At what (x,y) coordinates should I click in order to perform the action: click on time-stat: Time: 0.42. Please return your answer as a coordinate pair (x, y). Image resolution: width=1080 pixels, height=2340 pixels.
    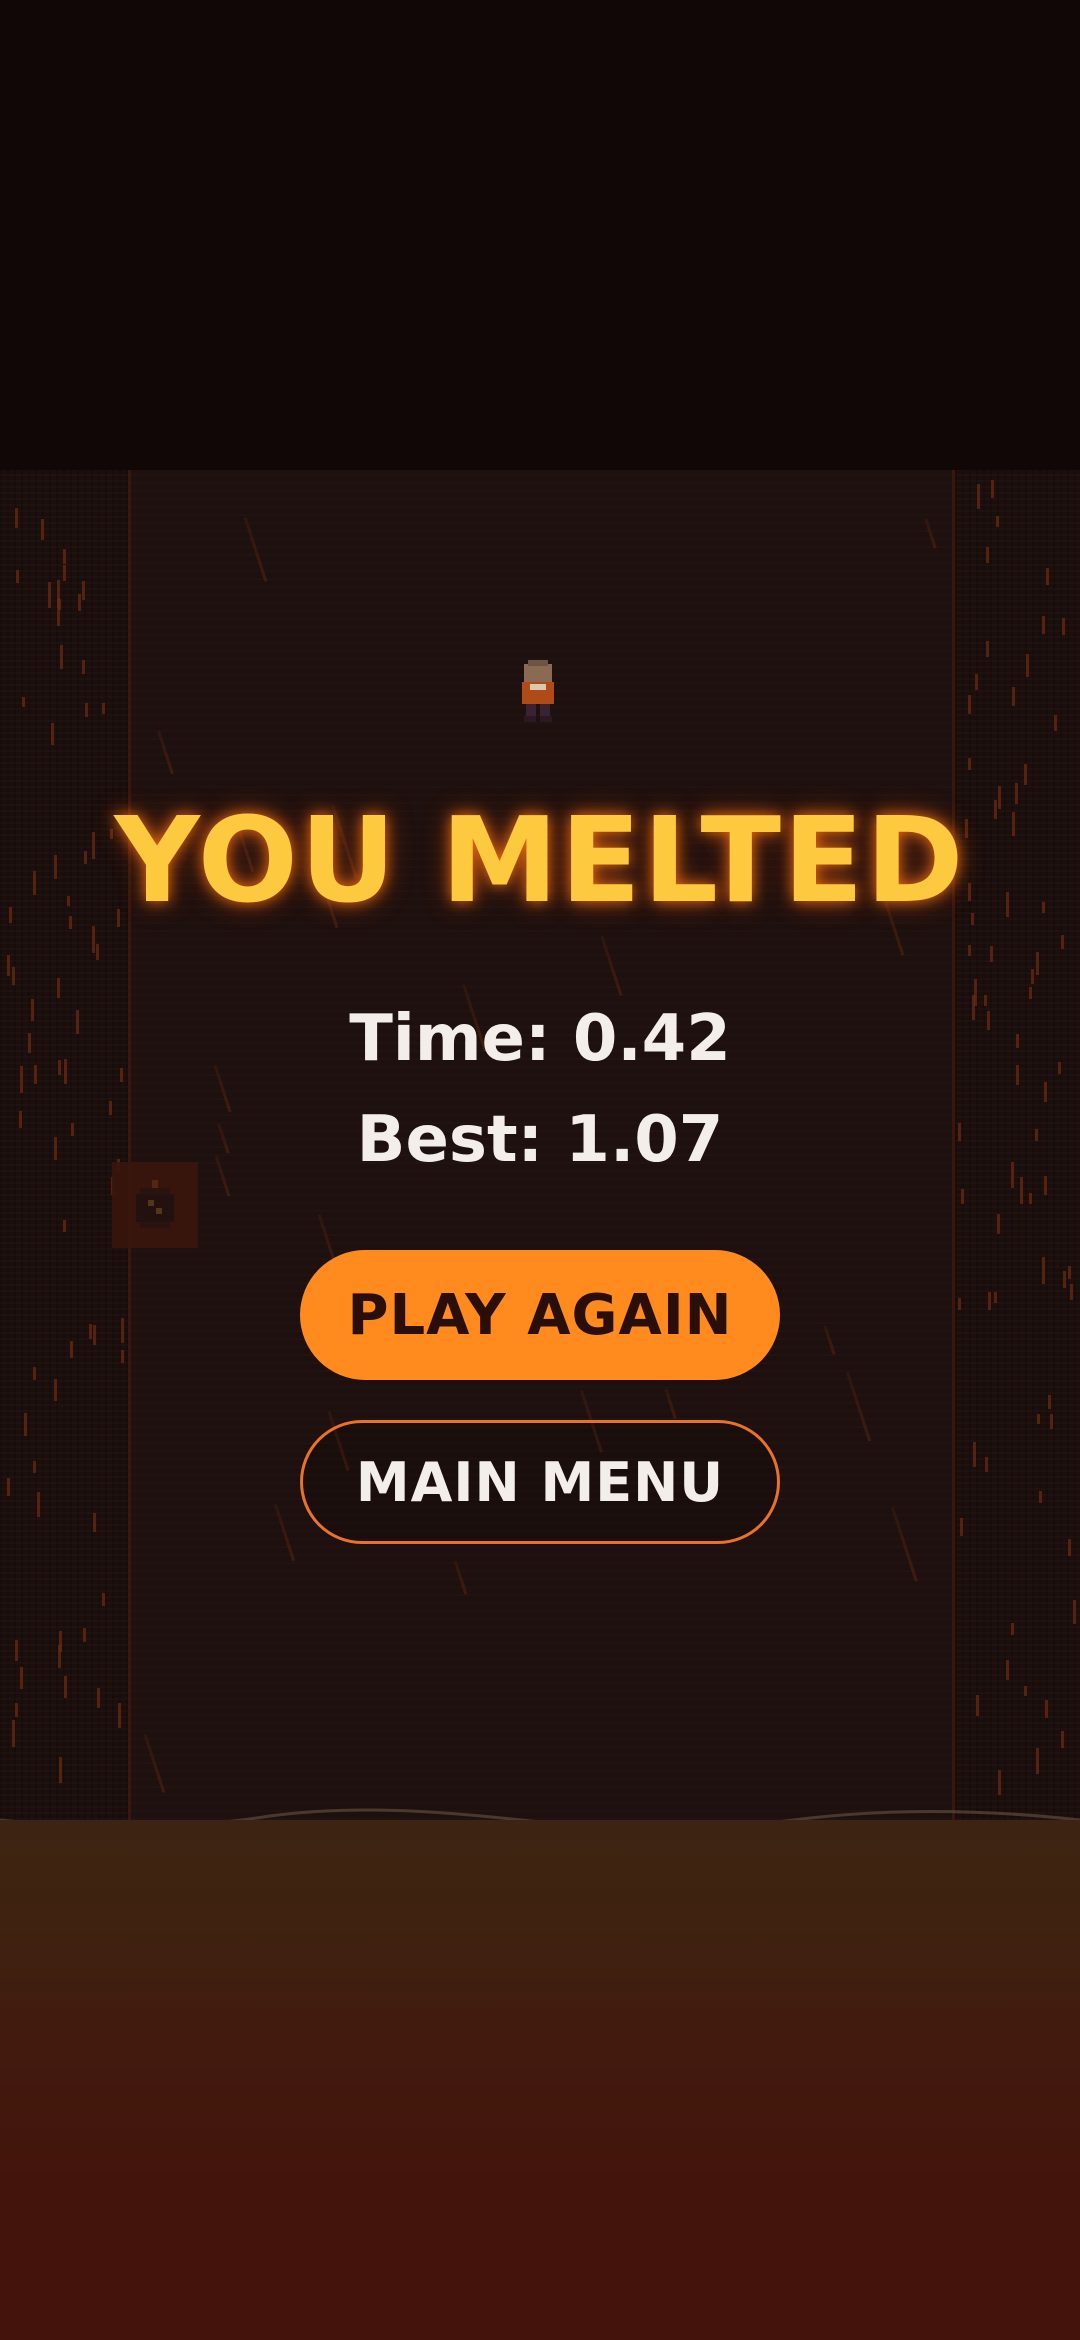
    Looking at the image, I should click on (540, 1039).